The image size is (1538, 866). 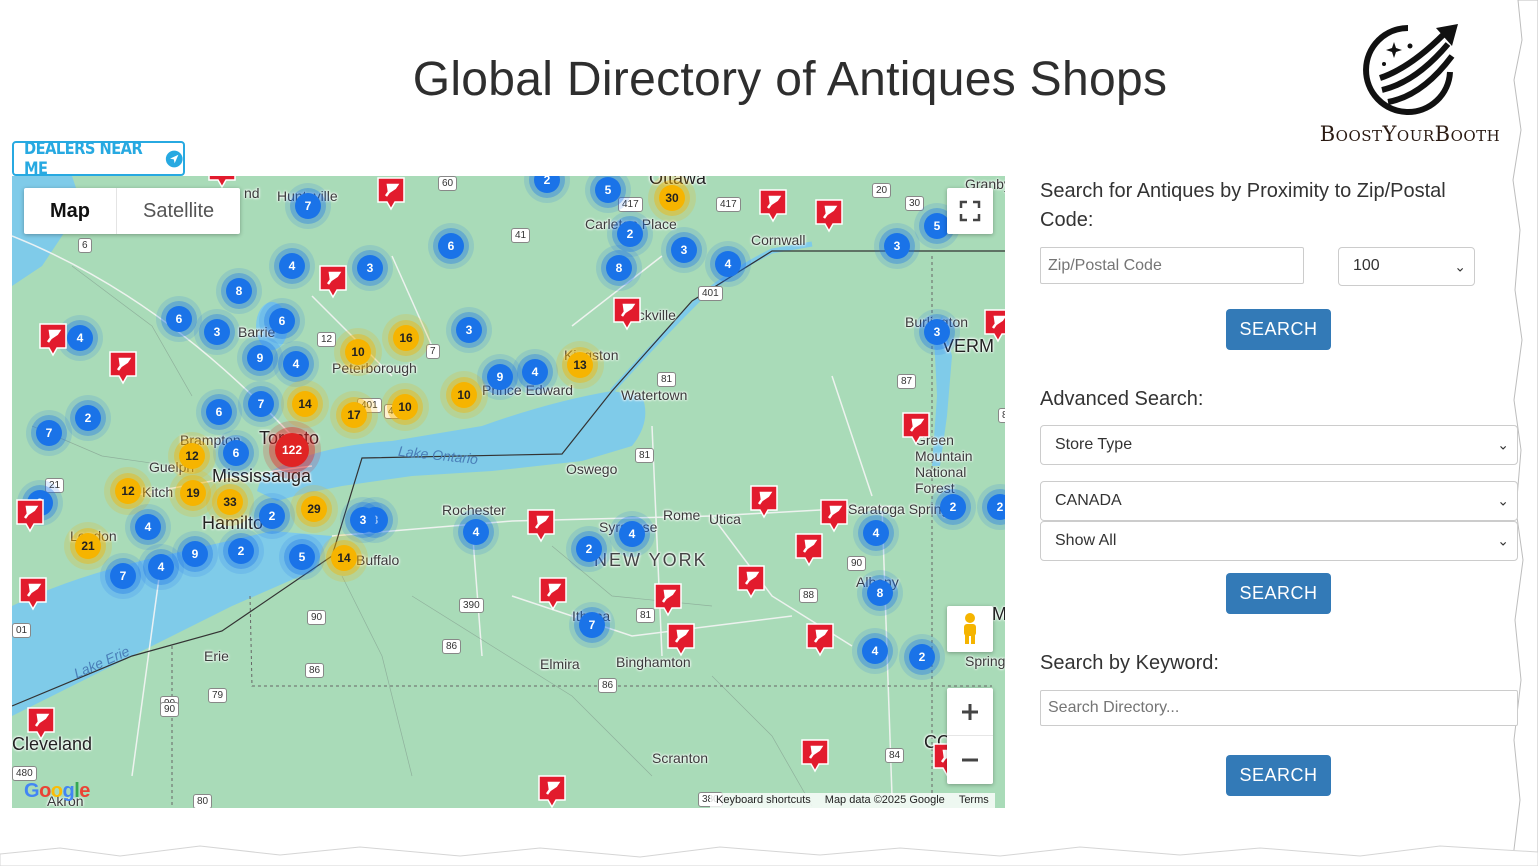 What do you see at coordinates (672, 198) in the screenshot?
I see `marker-cluster: 30` at bounding box center [672, 198].